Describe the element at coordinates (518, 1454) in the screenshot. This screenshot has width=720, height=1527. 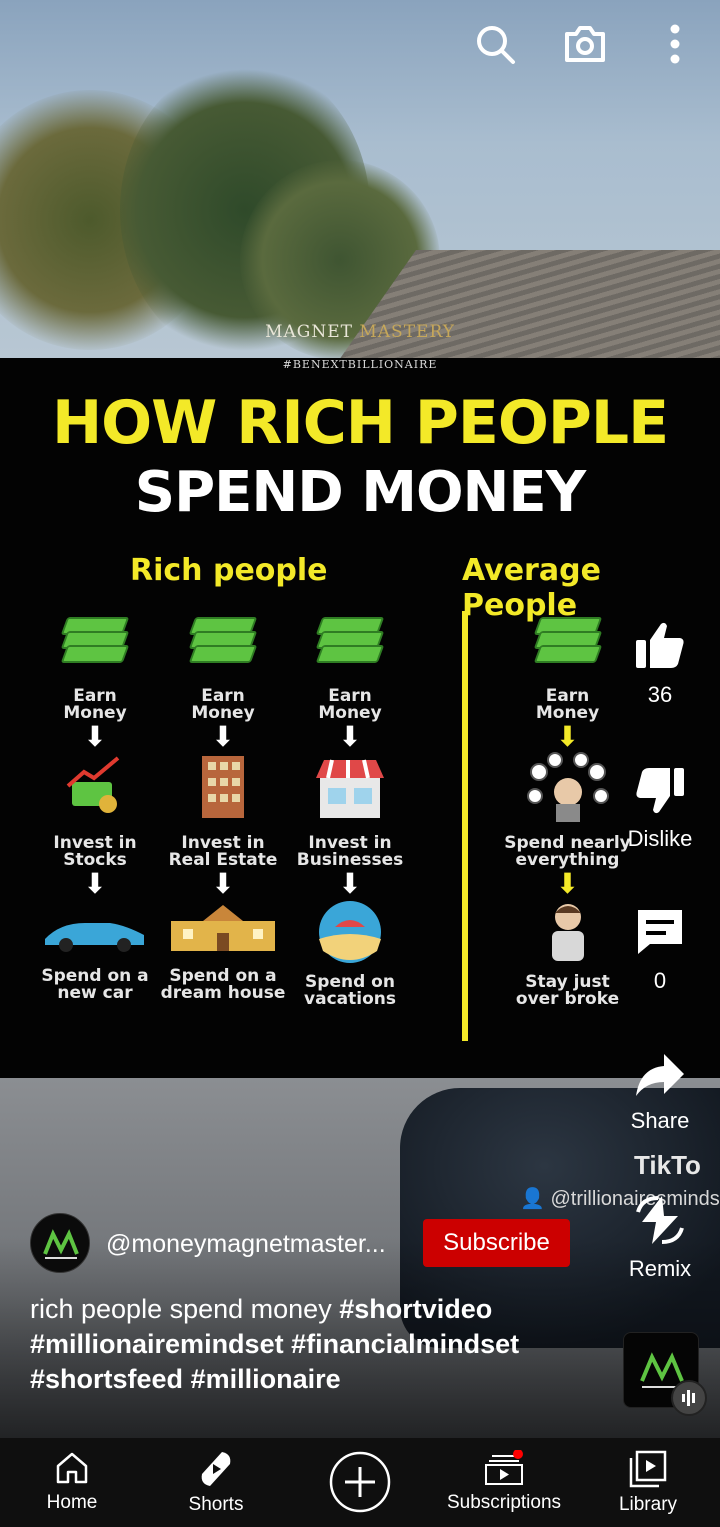
I see `notification-dot` at that location.